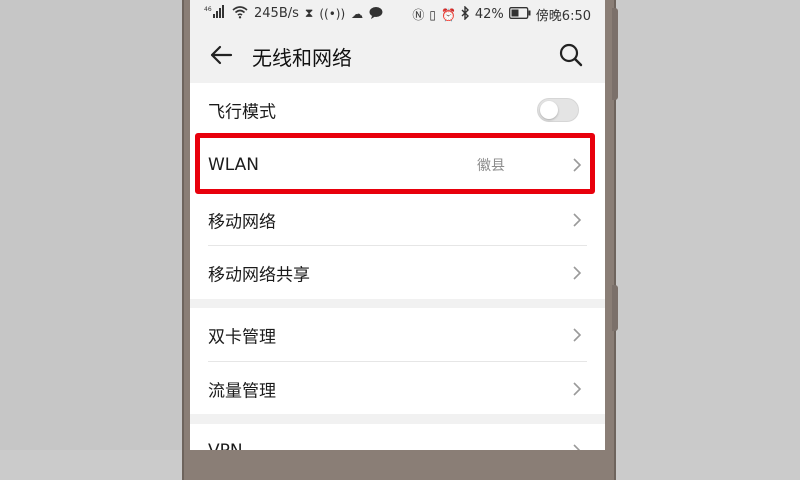  What do you see at coordinates (309, 13) in the screenshot?
I see `hourglass-icon: ⧗` at bounding box center [309, 13].